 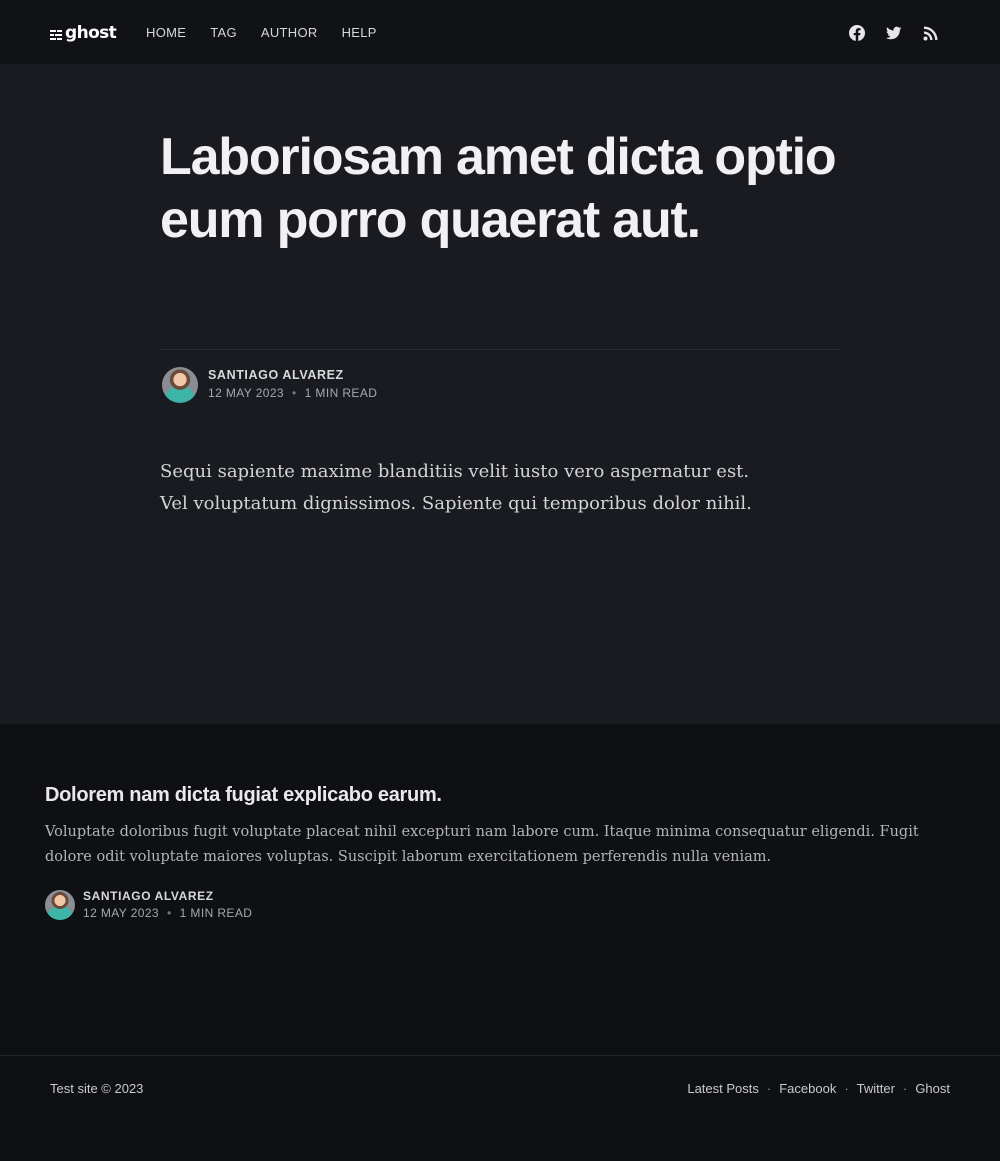 I want to click on nav-home: HOME, so click(x=166, y=33).